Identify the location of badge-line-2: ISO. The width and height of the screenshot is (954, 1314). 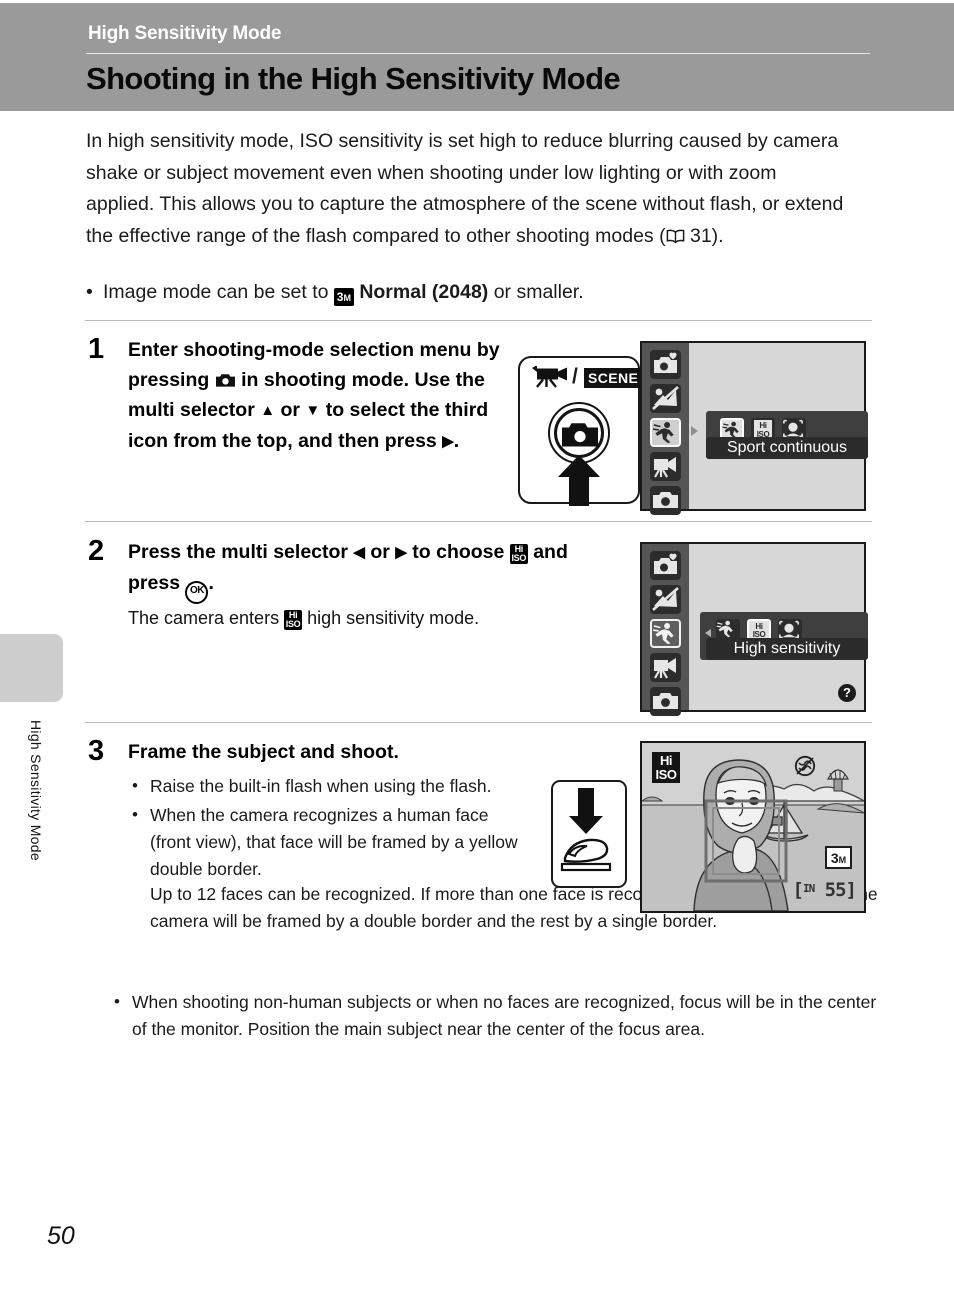
(666, 774).